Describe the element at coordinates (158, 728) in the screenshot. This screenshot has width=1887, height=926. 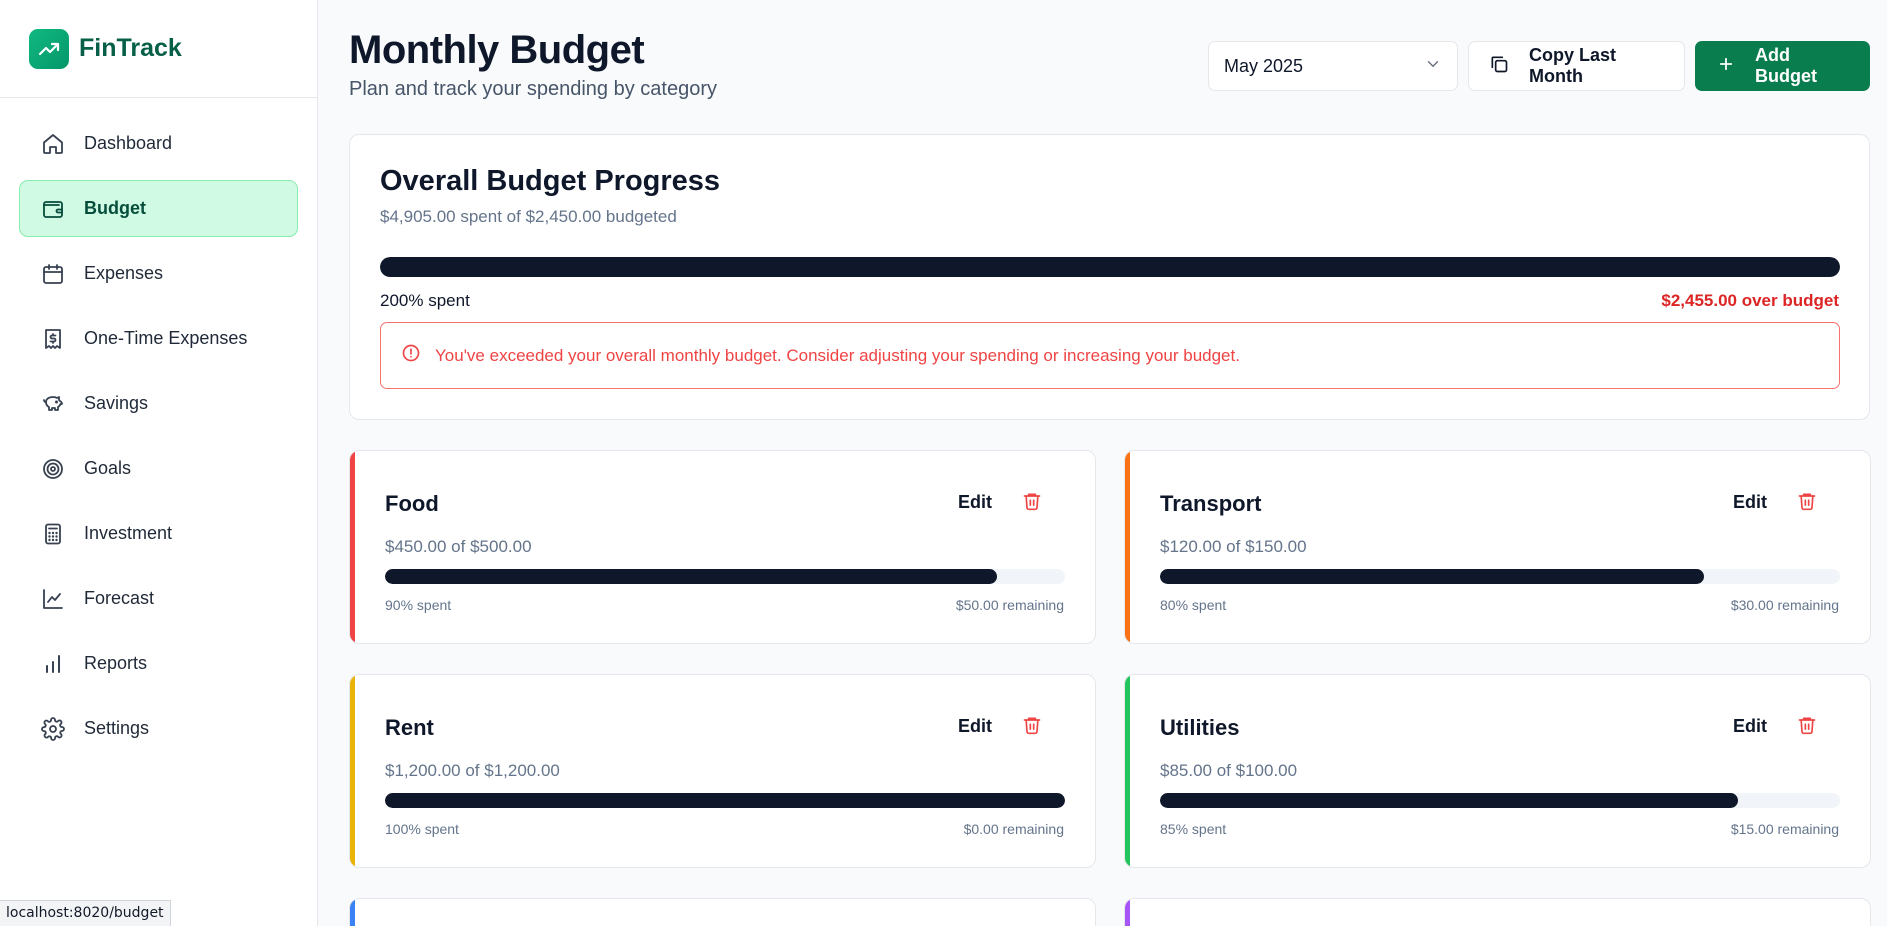
I see `sidebar-item-settings: Settings` at that location.